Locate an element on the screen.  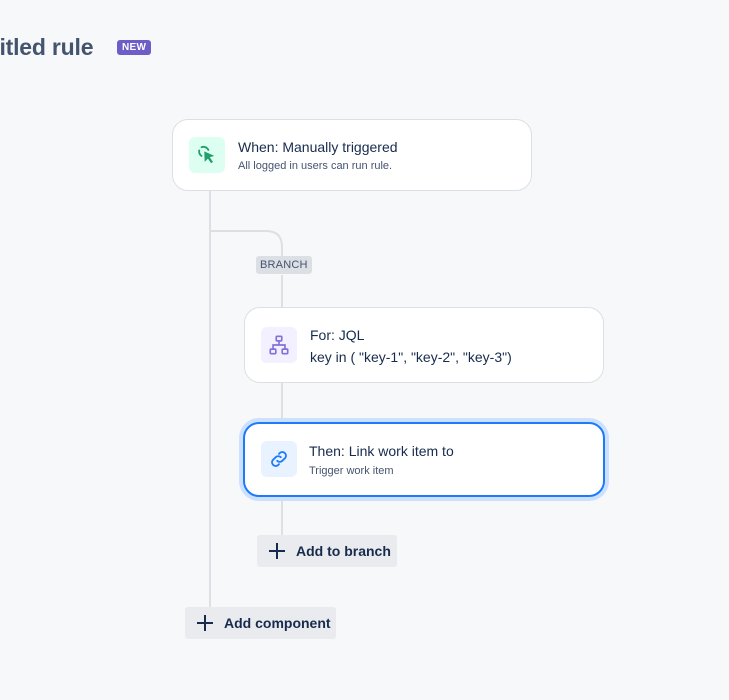
trigger-subtitle: All logged in users can run rule. is located at coordinates (315, 166).